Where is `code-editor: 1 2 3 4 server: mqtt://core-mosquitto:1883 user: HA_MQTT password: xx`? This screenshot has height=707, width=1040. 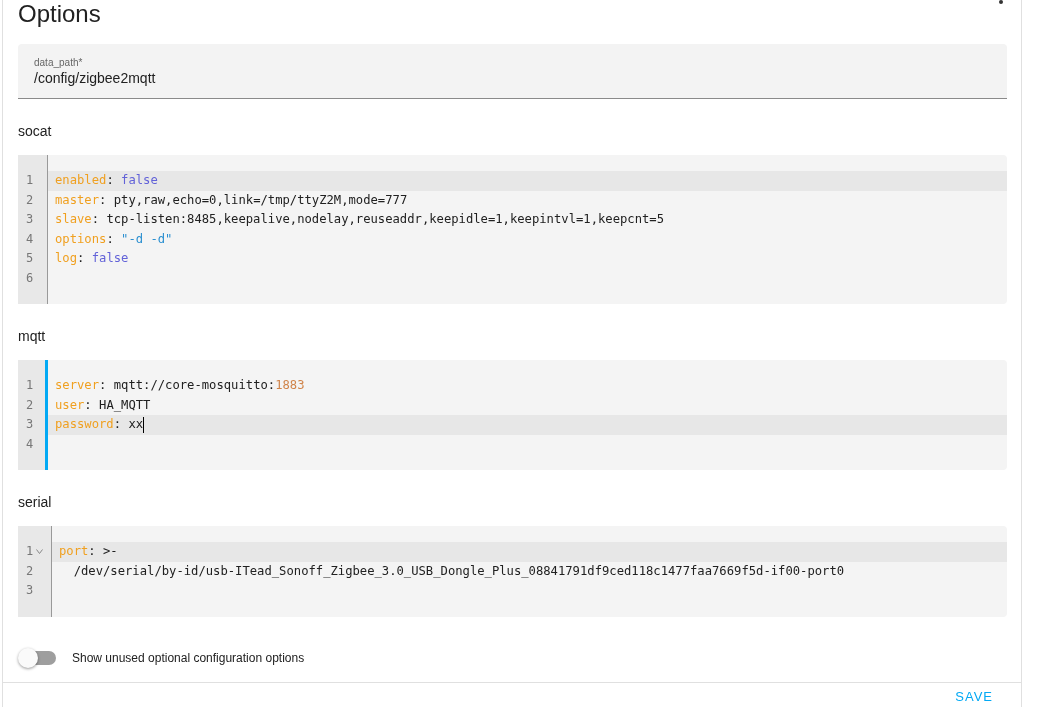
code-editor: 1 2 3 4 server: mqtt://core-mosquitto:1883 user: HA_MQTT password: xx is located at coordinates (512, 415).